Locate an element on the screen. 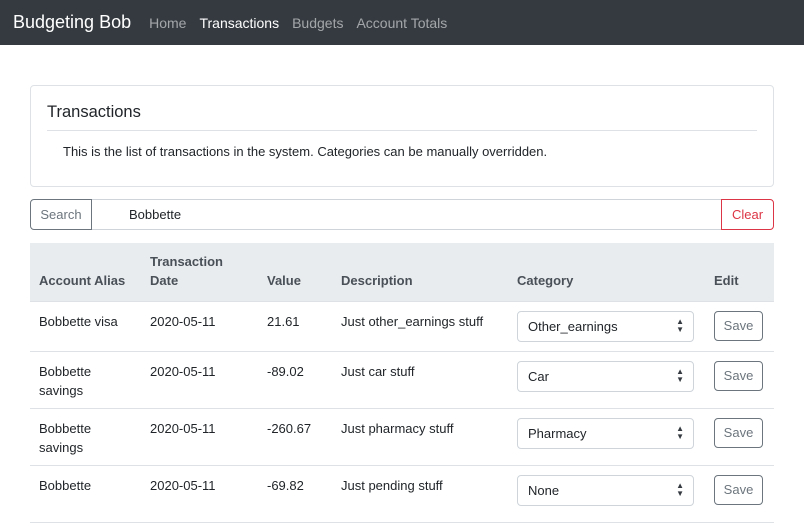  header-edit: Edit is located at coordinates (739, 272).